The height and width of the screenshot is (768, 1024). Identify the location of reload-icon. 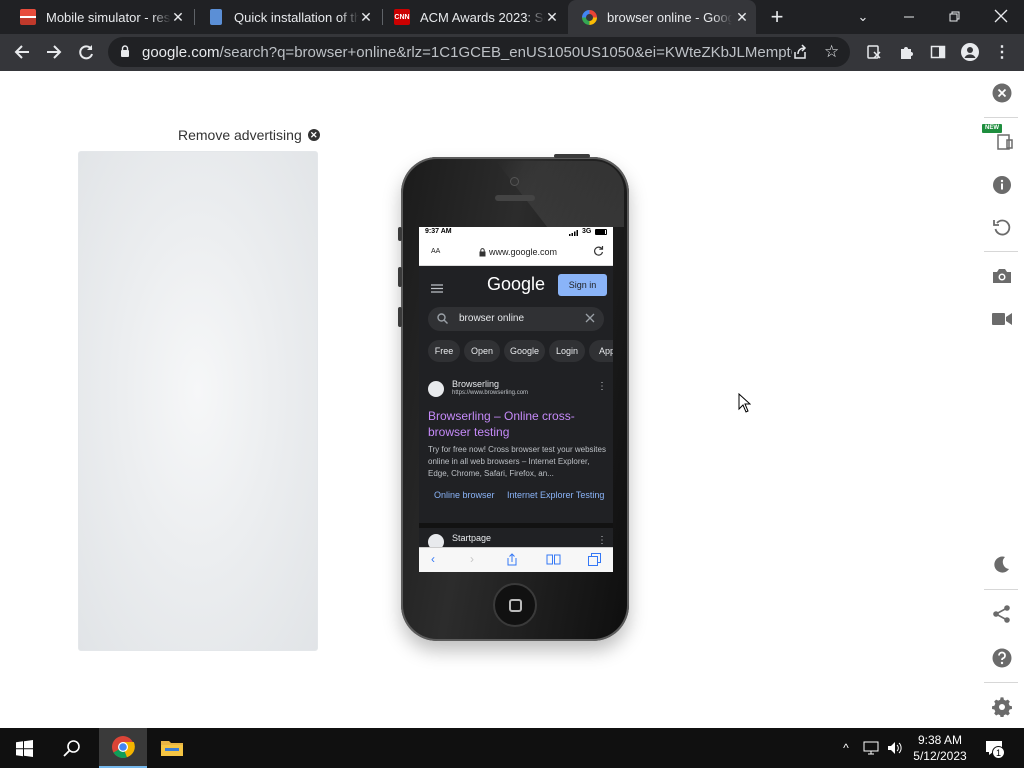
(598, 251).